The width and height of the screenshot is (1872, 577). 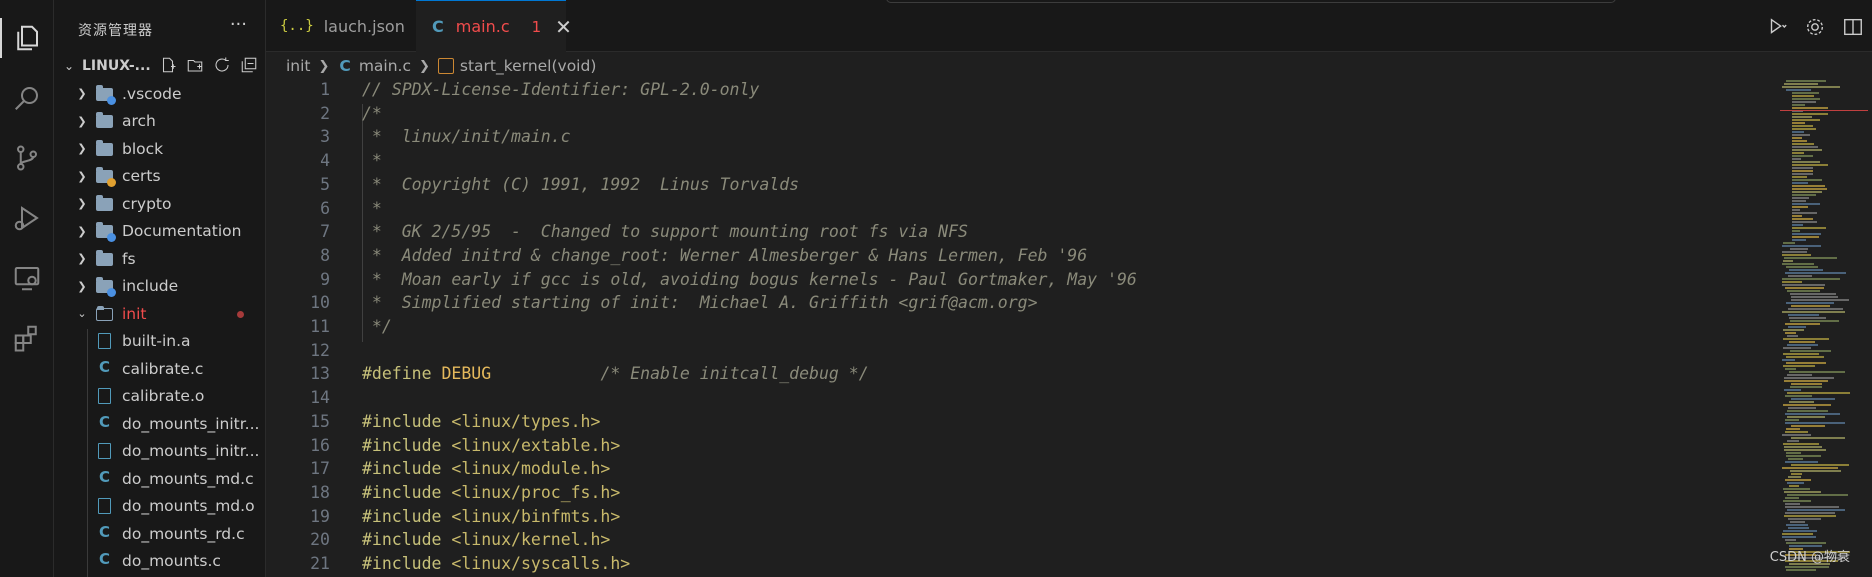 What do you see at coordinates (159, 314) in the screenshot?
I see `folder-item: ⌄ init` at bounding box center [159, 314].